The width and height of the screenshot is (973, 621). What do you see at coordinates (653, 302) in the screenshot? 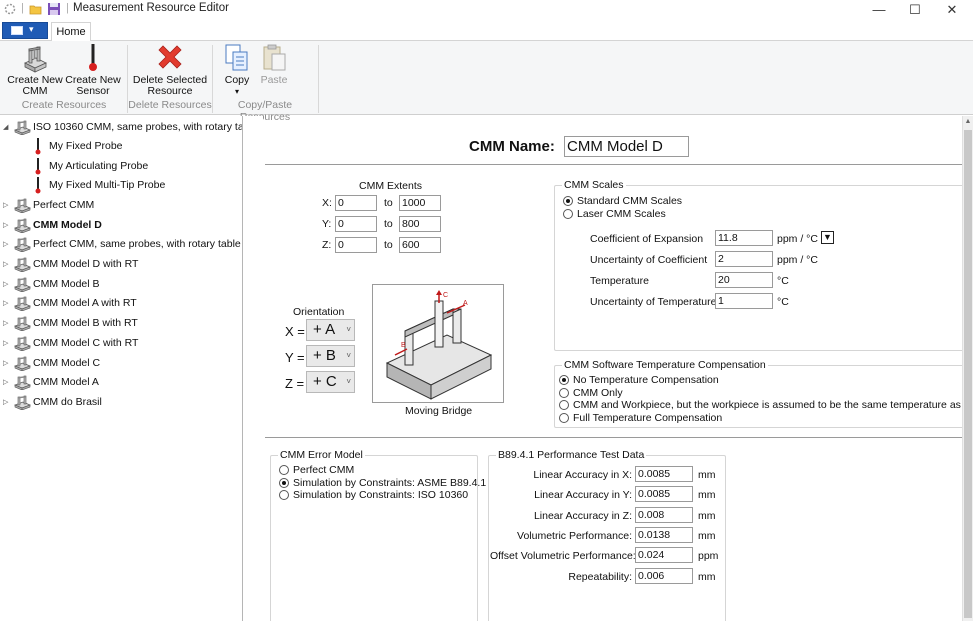
I see `utemp-label: Uncertainty of Temperature` at bounding box center [653, 302].